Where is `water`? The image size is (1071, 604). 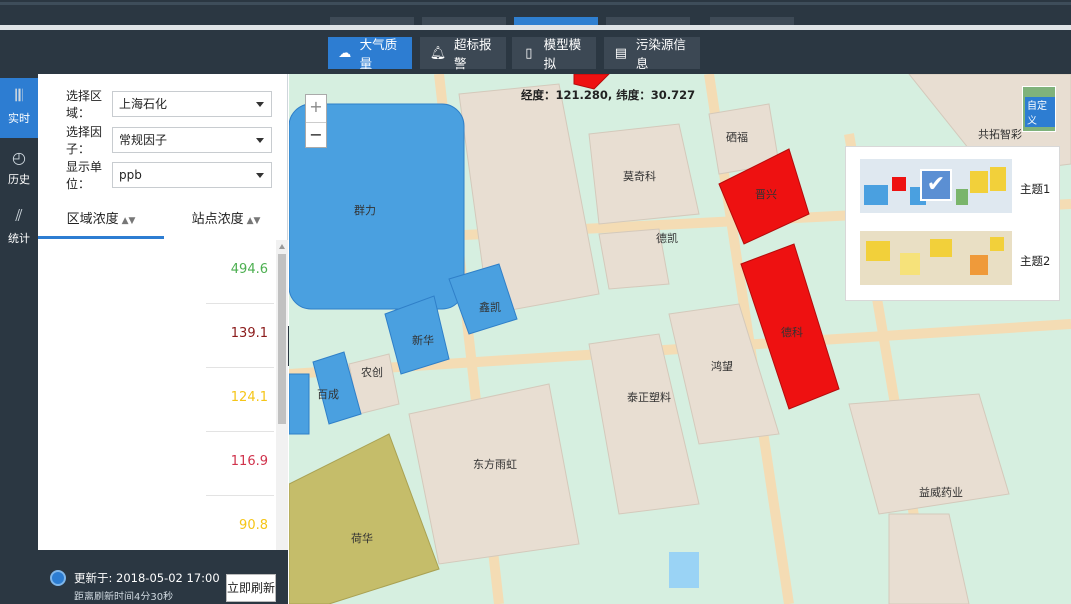
water is located at coordinates (684, 570).